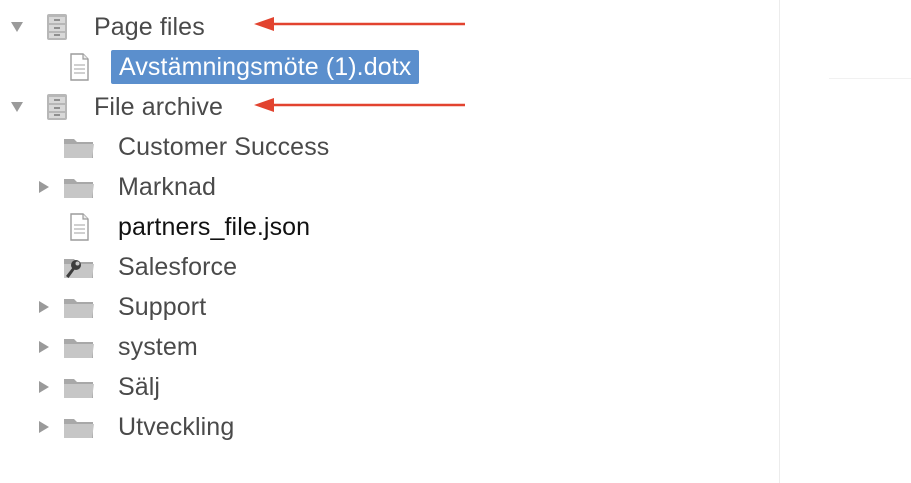 The image size is (911, 483). What do you see at coordinates (158, 347) in the screenshot?
I see `tree-node-label: system` at bounding box center [158, 347].